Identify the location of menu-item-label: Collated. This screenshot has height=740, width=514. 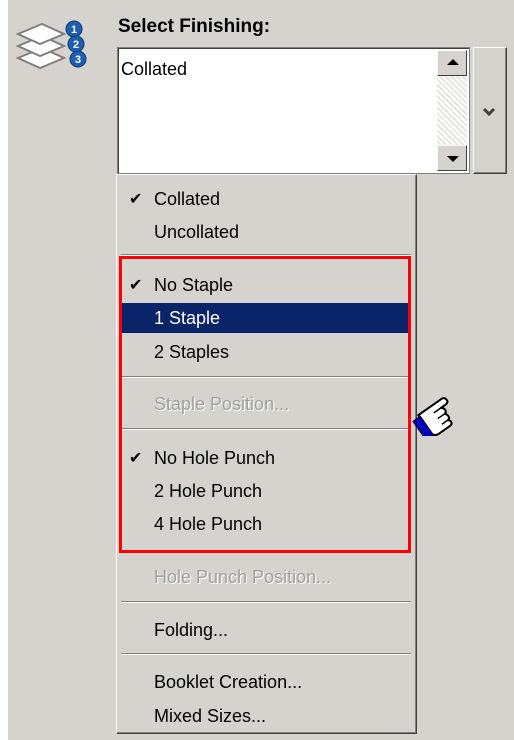
(187, 199).